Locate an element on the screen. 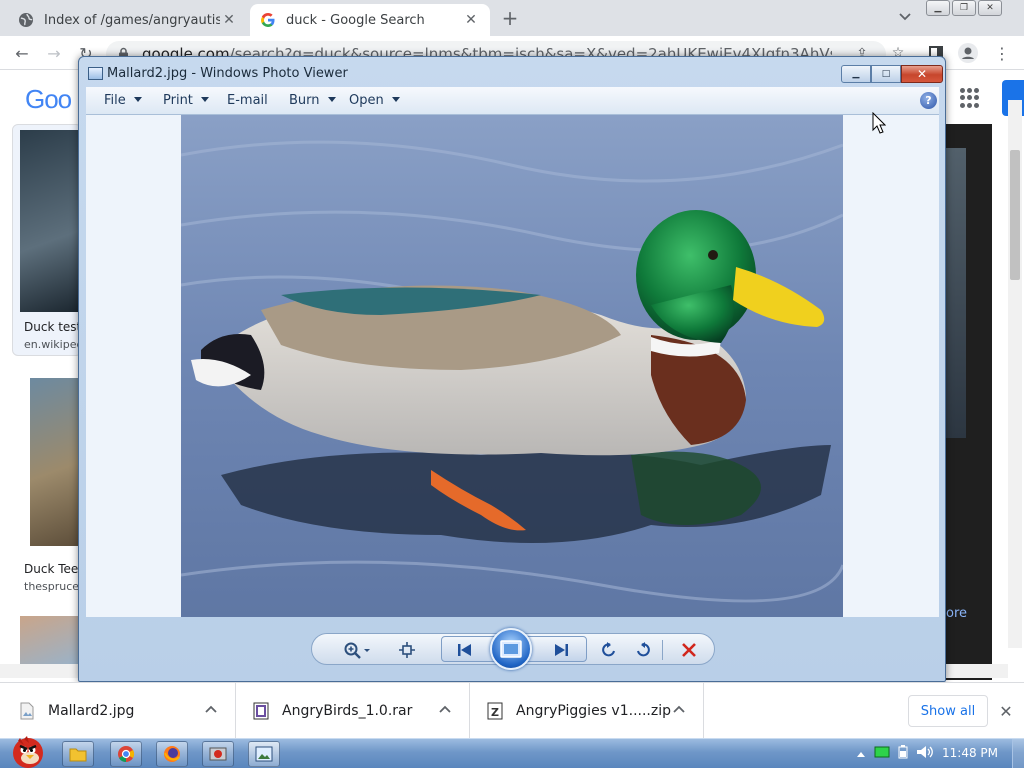 This screenshot has height=768, width=1024. menu-file: File is located at coordinates (123, 100).